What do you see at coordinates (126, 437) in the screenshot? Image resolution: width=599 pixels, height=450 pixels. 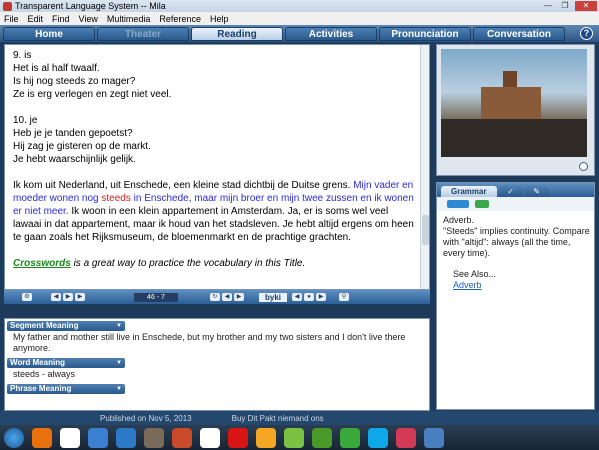 I see `word-icon` at bounding box center [126, 437].